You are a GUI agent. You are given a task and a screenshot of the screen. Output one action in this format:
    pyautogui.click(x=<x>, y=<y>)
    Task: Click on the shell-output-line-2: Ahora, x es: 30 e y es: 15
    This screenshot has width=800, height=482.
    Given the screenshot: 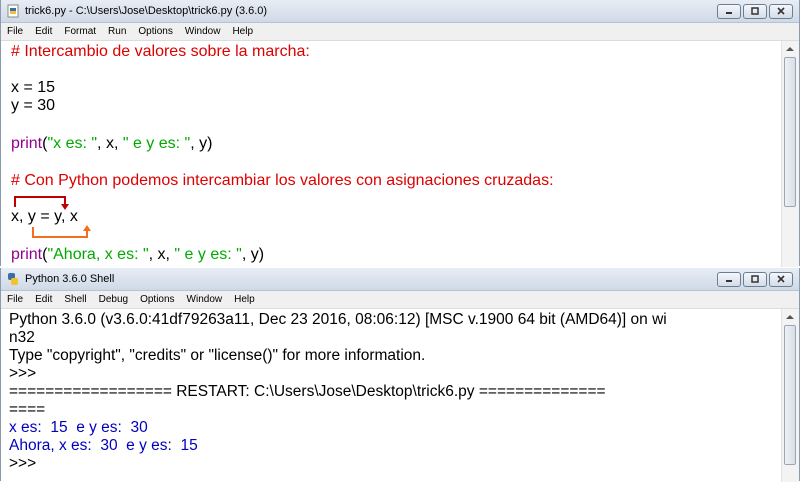 What is the action you would take?
    pyautogui.click(x=103, y=445)
    